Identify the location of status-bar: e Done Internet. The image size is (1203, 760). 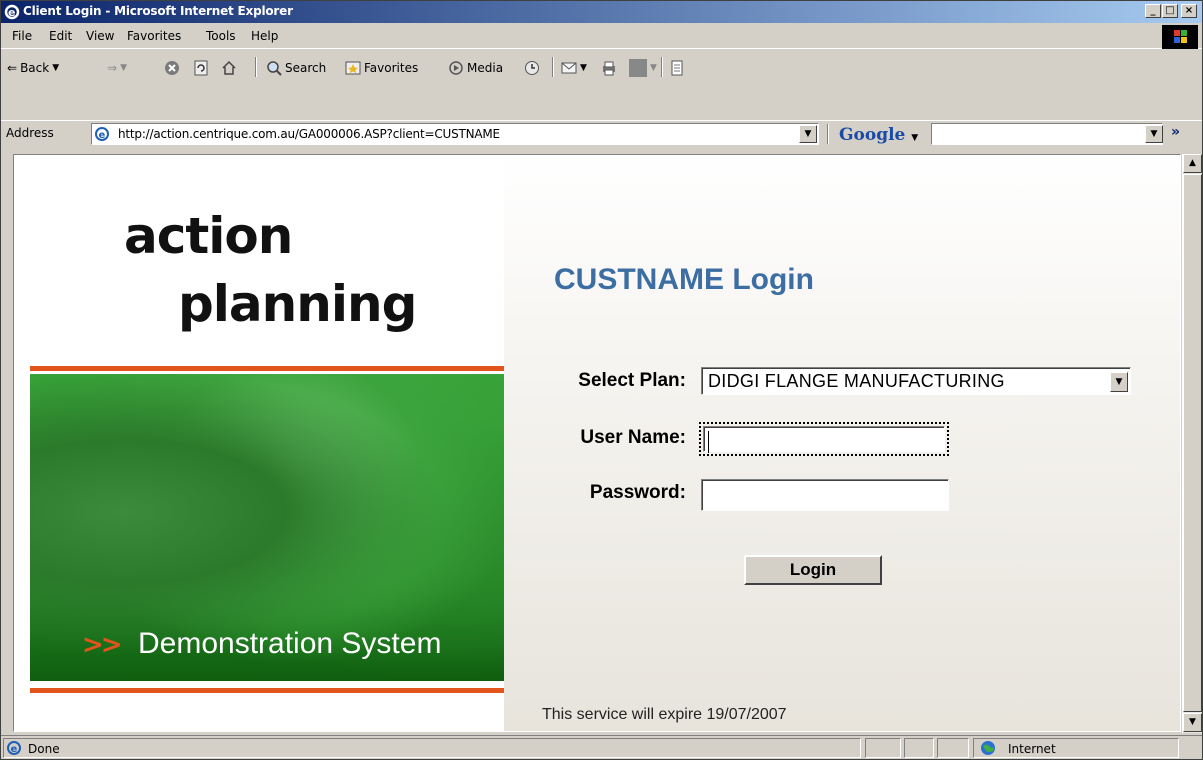
(601, 747).